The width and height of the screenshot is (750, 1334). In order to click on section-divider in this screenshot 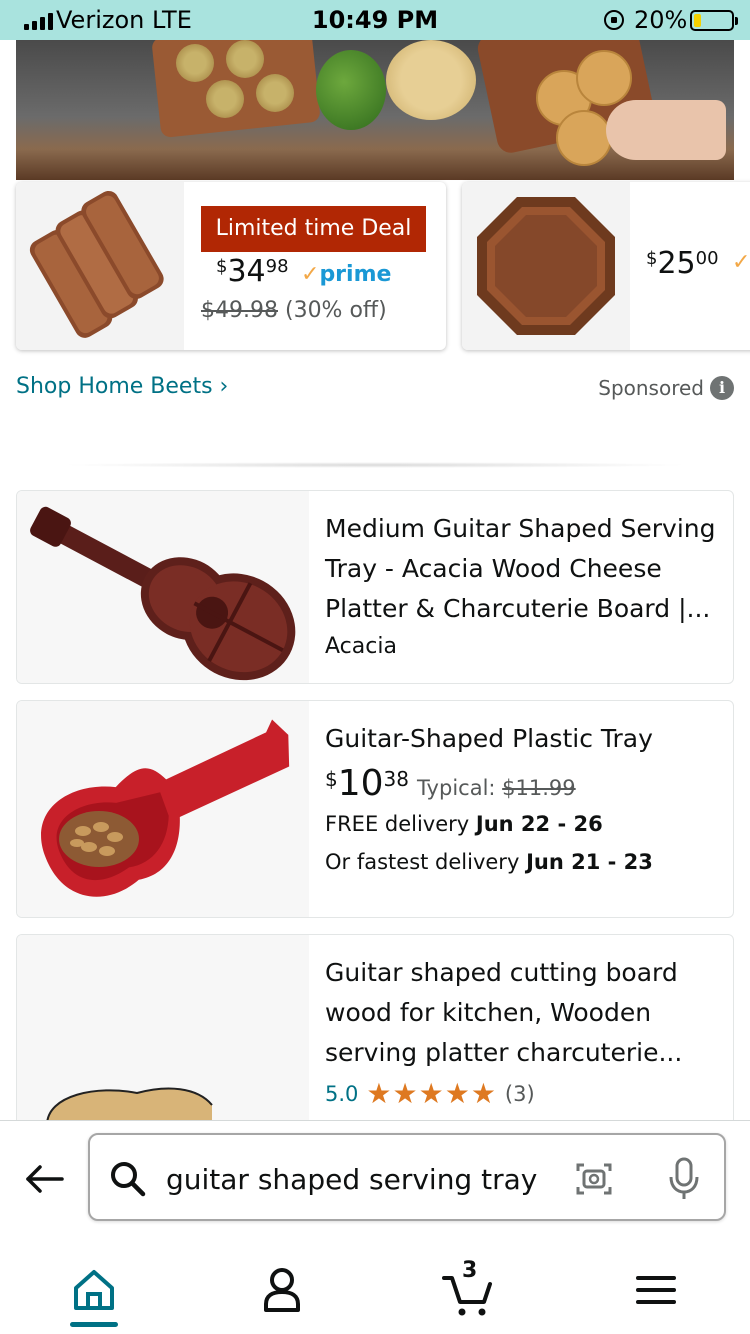, I will do `click(375, 465)`.